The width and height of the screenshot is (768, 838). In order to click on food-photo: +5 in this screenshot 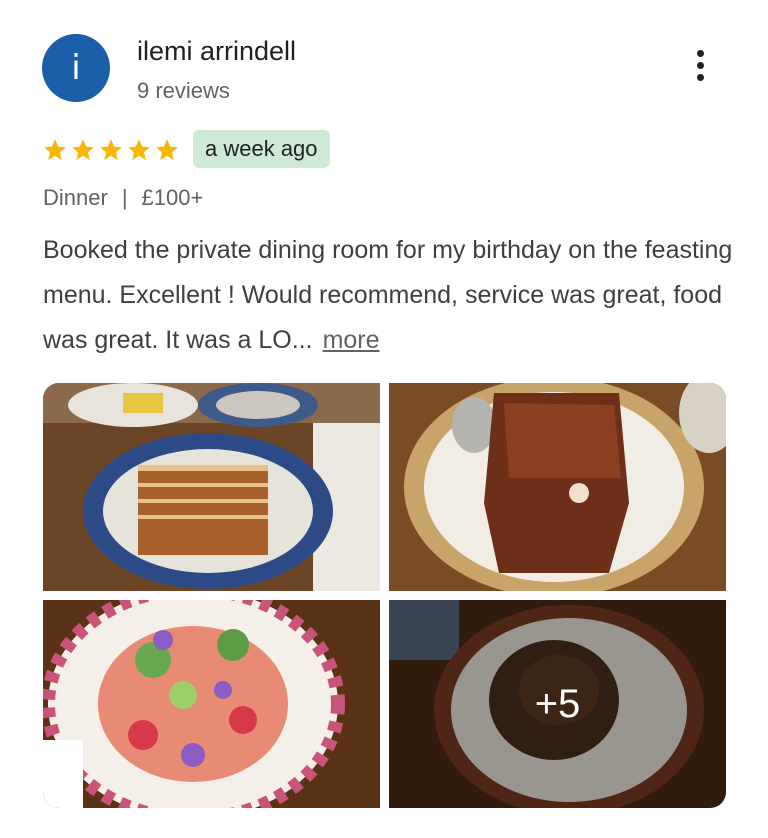, I will do `click(557, 704)`.